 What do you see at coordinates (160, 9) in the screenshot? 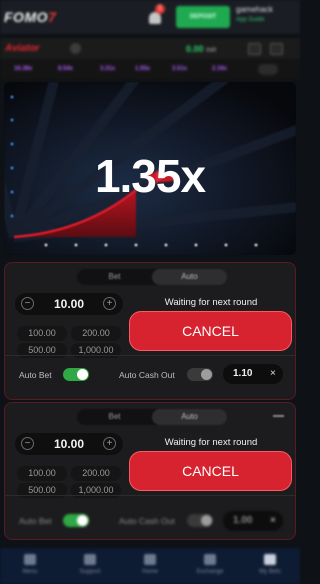
I see `notification-badge: 1` at bounding box center [160, 9].